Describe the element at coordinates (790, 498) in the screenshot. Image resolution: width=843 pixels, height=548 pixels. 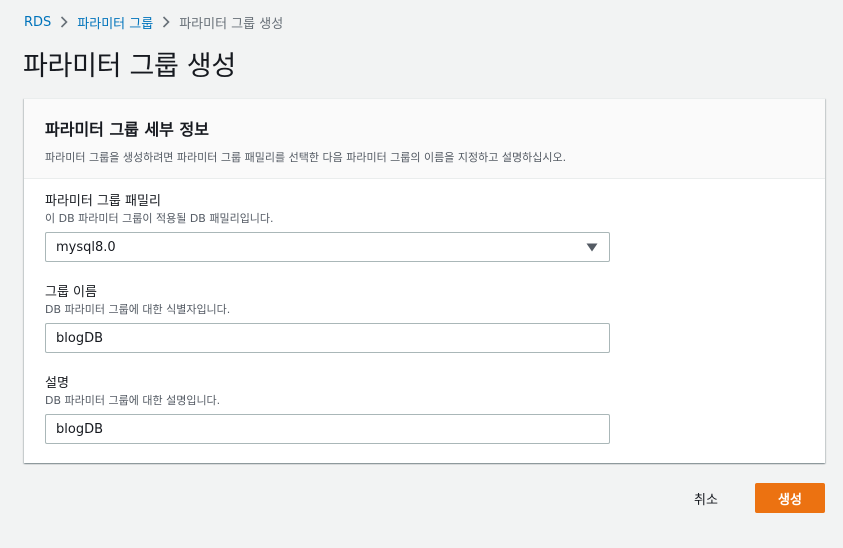
I see `create-button: 생성` at that location.